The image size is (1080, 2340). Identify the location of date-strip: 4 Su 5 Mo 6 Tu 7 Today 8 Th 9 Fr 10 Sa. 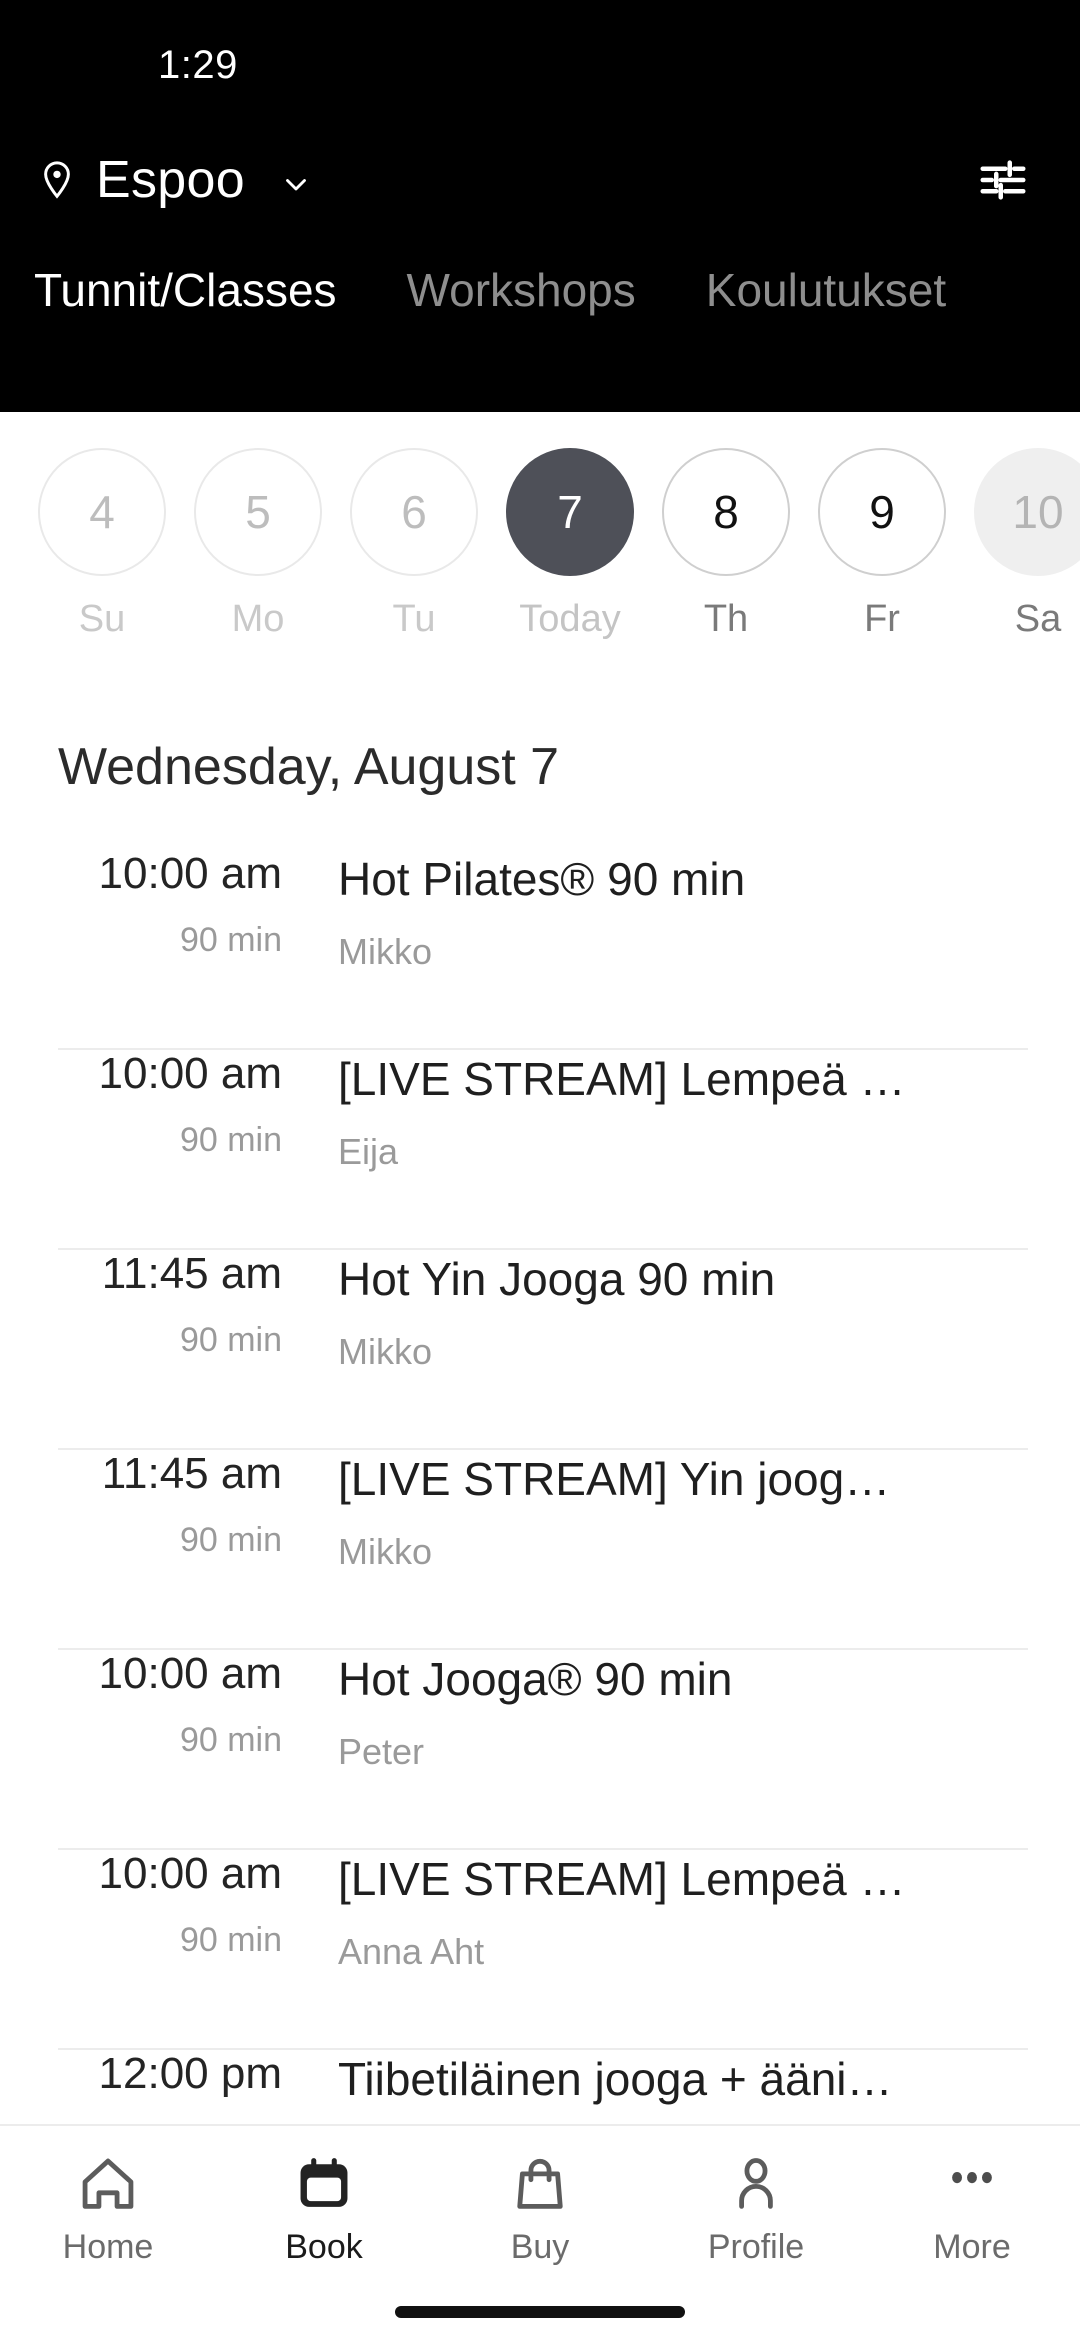
(540, 560).